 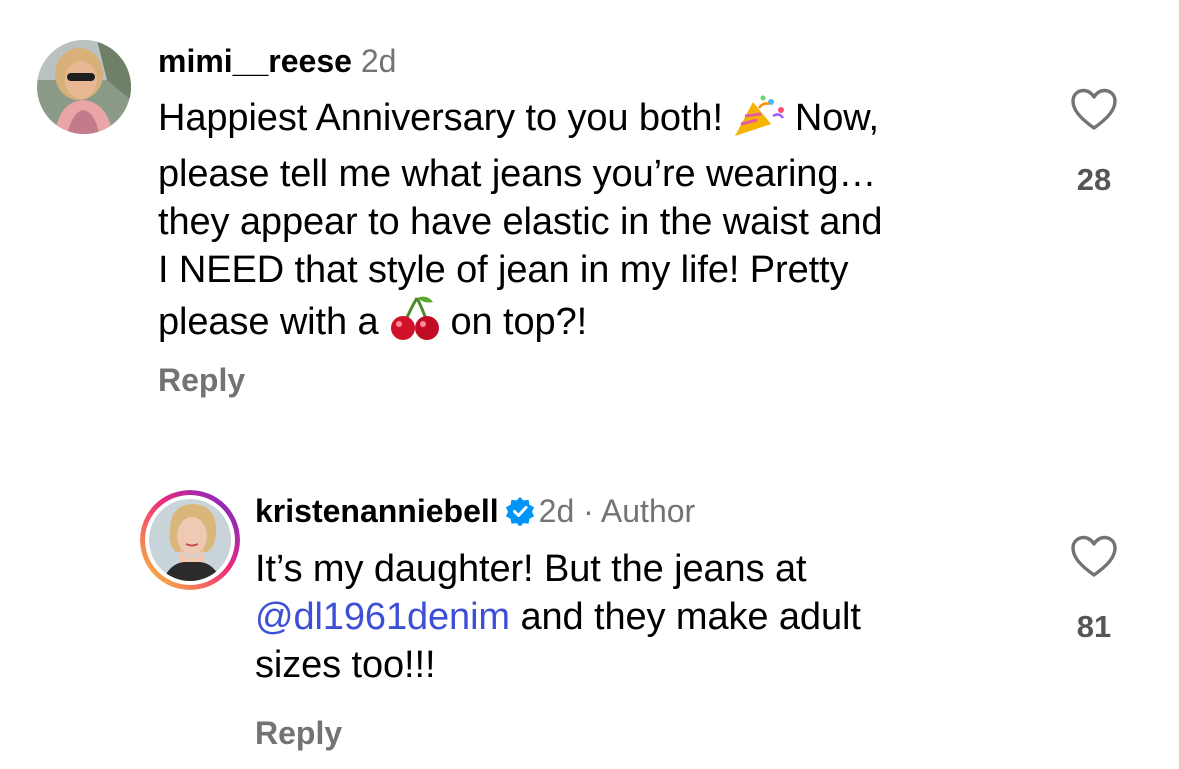 I want to click on story-ring-avatar, so click(x=190, y=540).